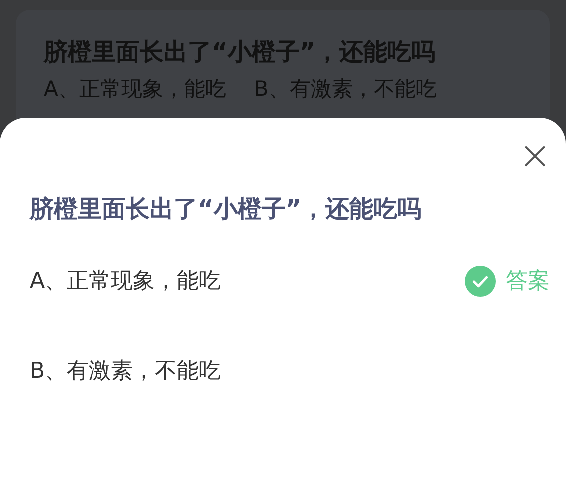 The image size is (566, 478). I want to click on close-button: ×, so click(535, 156).